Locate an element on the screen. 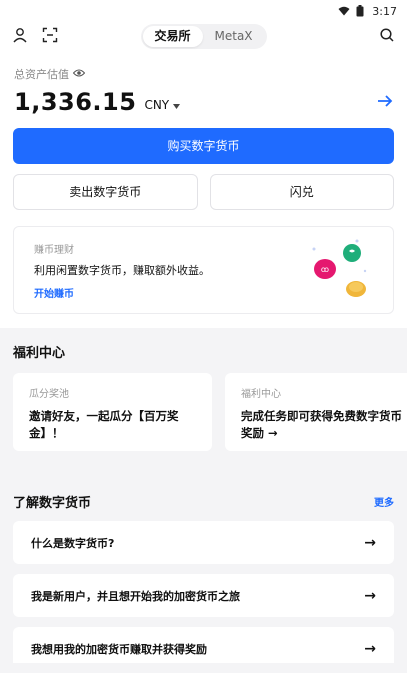 This screenshot has height=673, width=407. caret-down-icon is located at coordinates (177, 105).